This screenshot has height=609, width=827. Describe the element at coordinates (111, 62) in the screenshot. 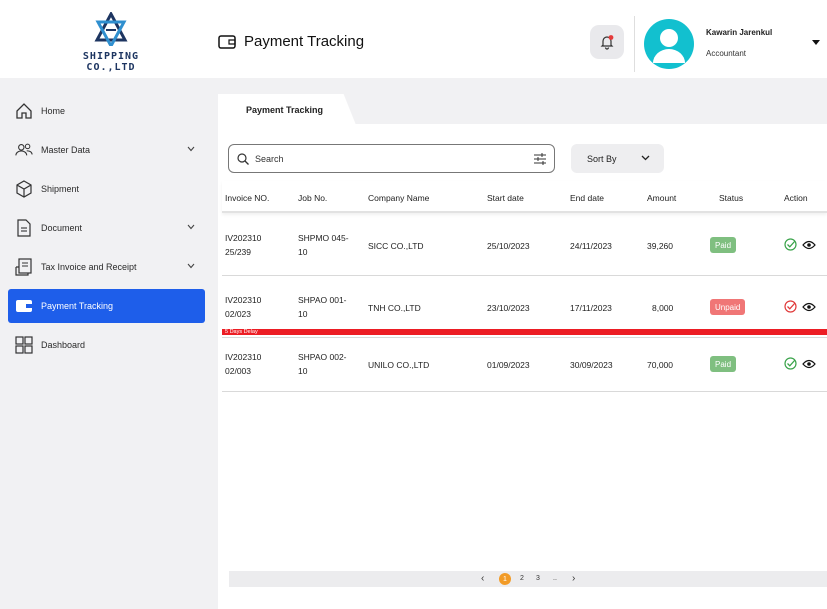

I see `company-name: SHIPPING CO.,LTD` at that location.